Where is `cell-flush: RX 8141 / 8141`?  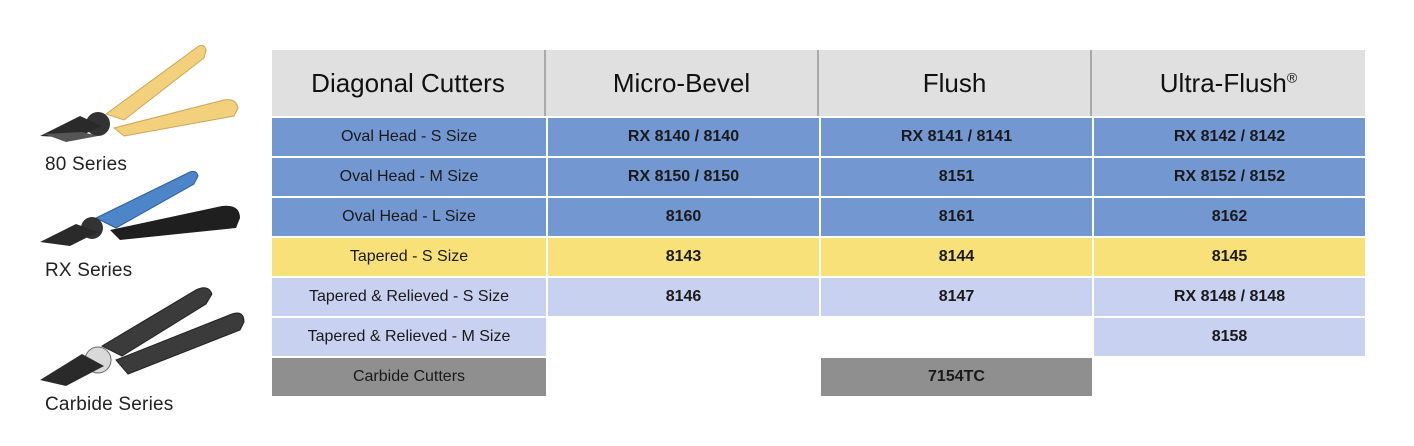
cell-flush: RX 8141 / 8141 is located at coordinates (955, 136).